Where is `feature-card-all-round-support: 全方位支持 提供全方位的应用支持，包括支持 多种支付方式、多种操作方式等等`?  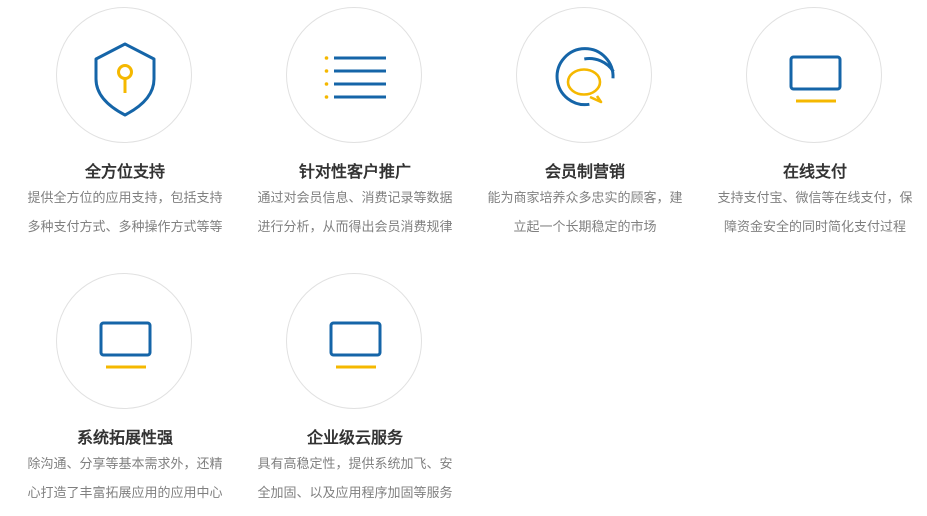 feature-card-all-round-support: 全方位支持 提供全方位的应用支持，包括支持 多种支付方式、多种操作方式等等 is located at coordinates (125, 125).